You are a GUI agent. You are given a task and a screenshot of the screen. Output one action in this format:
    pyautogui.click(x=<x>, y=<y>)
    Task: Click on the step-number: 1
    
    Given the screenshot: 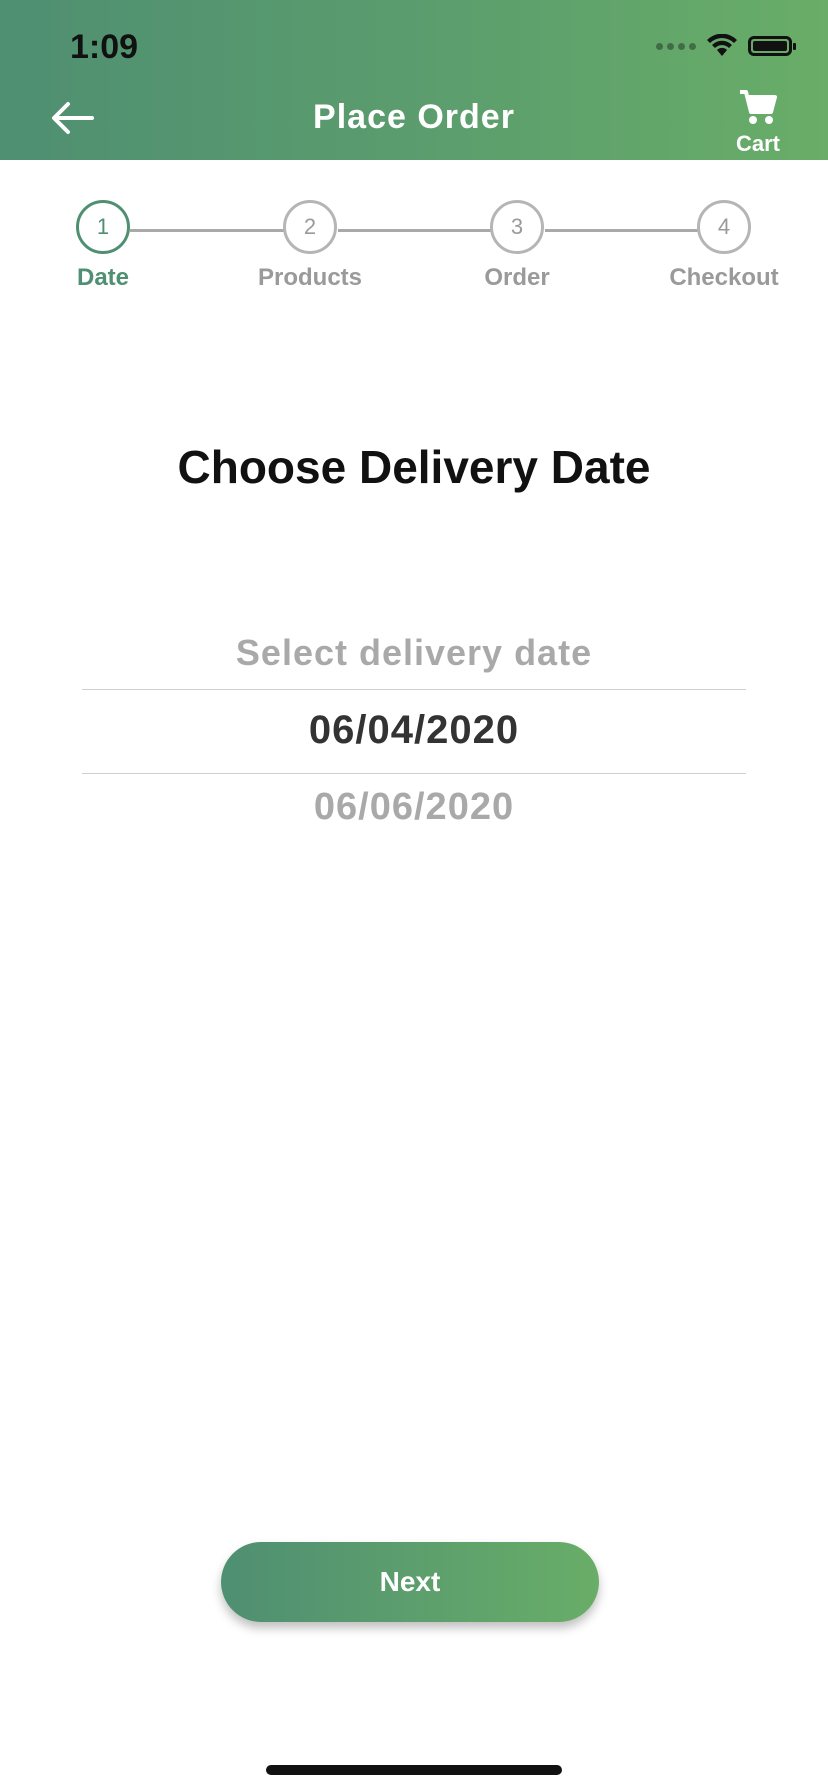 What is the action you would take?
    pyautogui.click(x=103, y=227)
    